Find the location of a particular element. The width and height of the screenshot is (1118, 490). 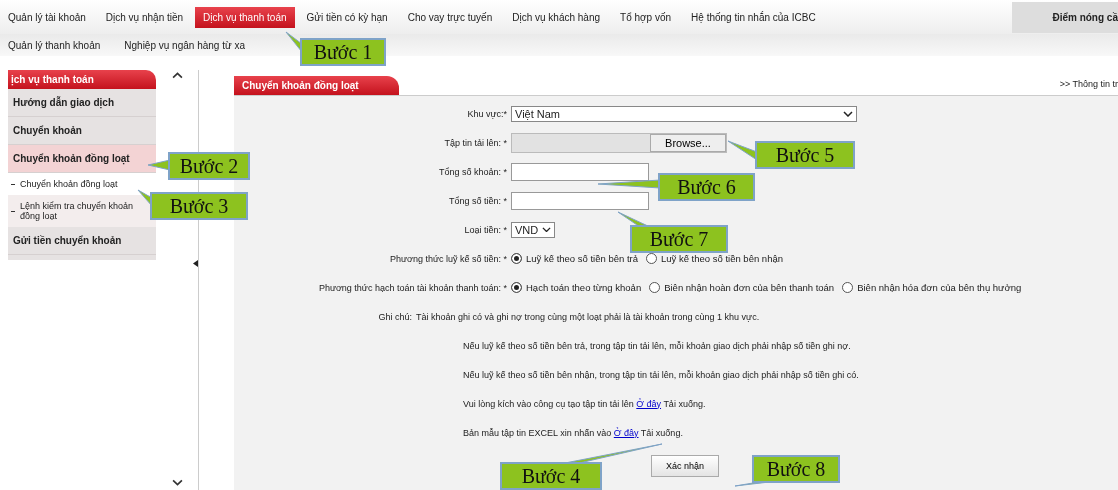

field-label: Tập tin tải lên: * is located at coordinates (475, 142).